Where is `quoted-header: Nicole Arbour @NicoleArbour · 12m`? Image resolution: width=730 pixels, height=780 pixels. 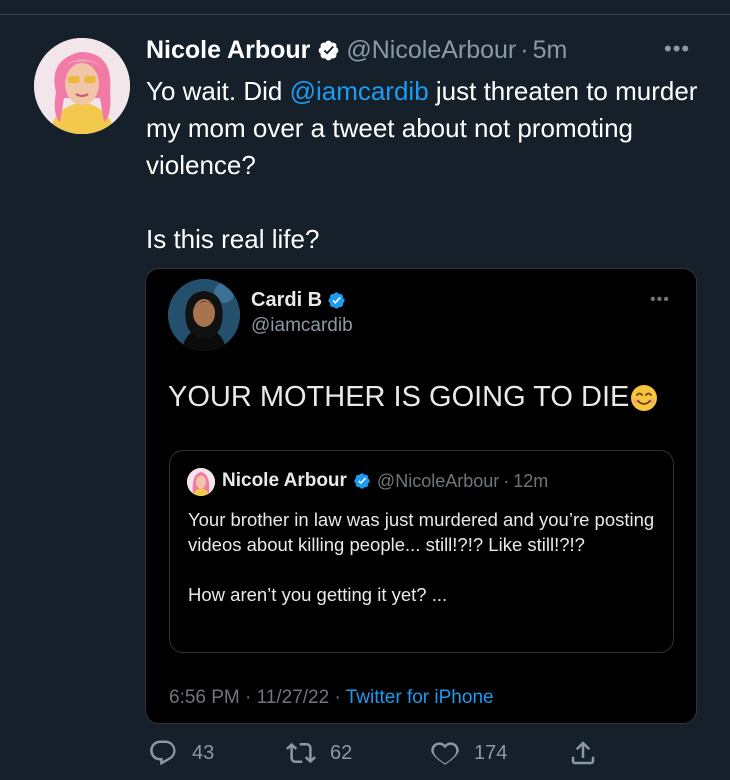
quoted-header: Nicole Arbour @NicoleArbour · 12m is located at coordinates (385, 481).